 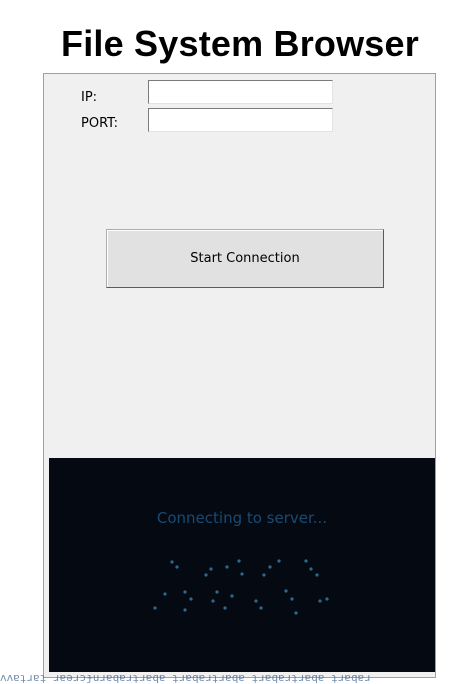 I want to click on ip-input, so click(x=240, y=92).